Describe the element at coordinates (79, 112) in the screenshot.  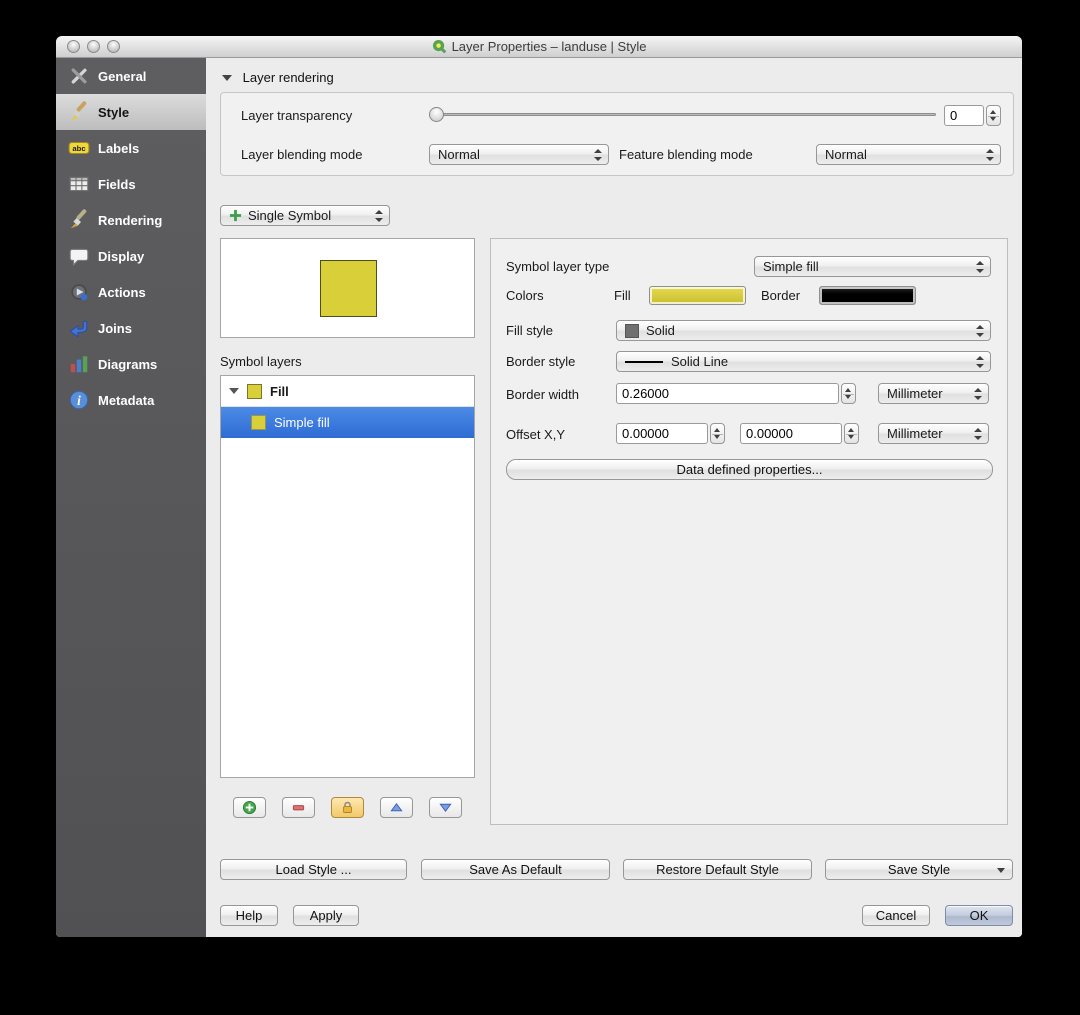
I see `paintbrush-icon` at that location.